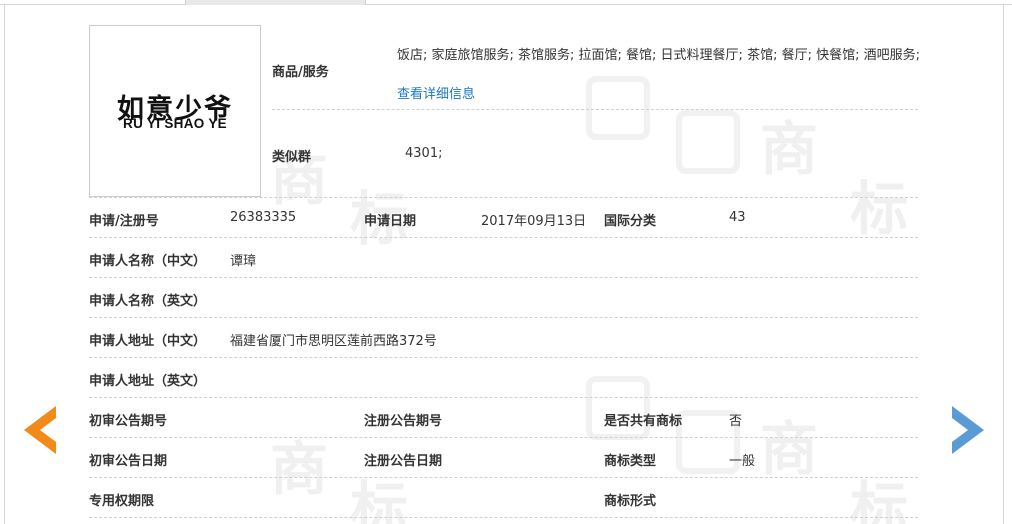  Describe the element at coordinates (263, 217) in the screenshot. I see `reg-no-value: 26383335` at that location.